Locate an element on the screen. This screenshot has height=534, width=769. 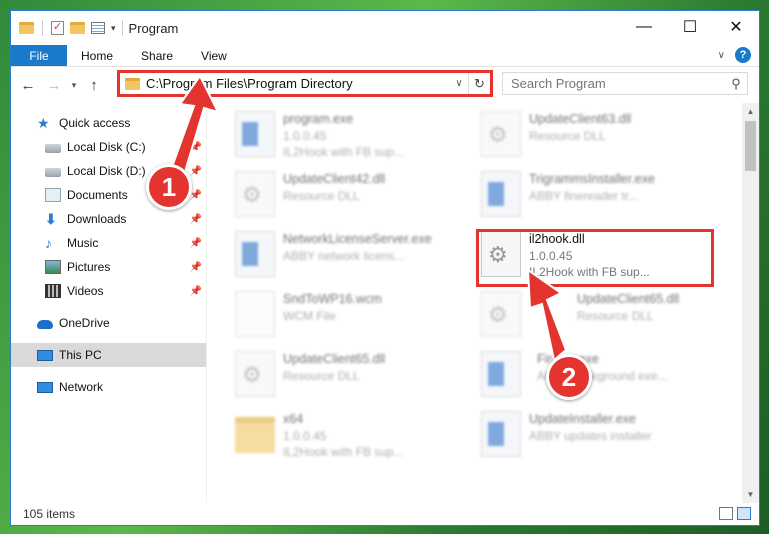
details-view-icon is located at coordinates (726, 513).